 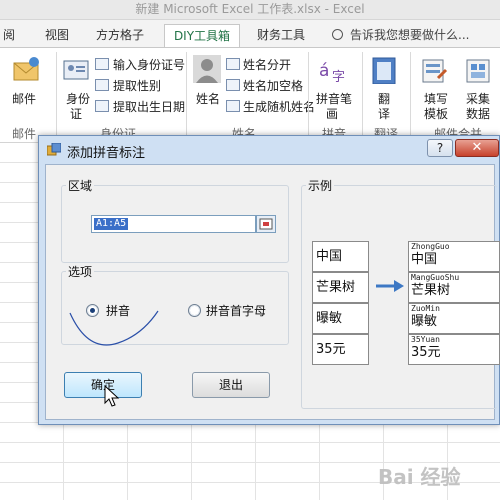 I want to click on tab-finance-tools: 财务工具, so click(x=281, y=35).